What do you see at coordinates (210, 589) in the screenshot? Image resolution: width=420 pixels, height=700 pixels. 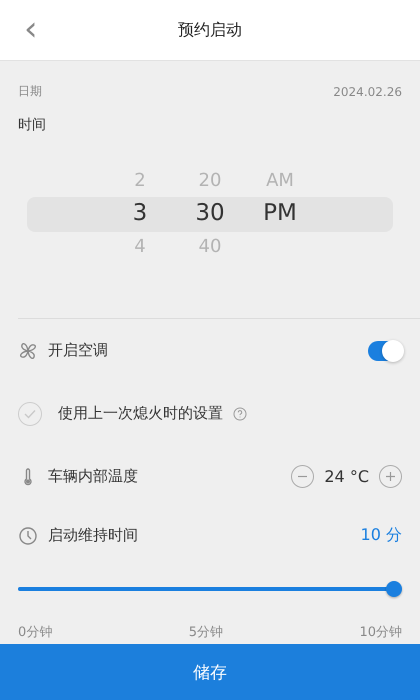 I see `duration-slider` at bounding box center [210, 589].